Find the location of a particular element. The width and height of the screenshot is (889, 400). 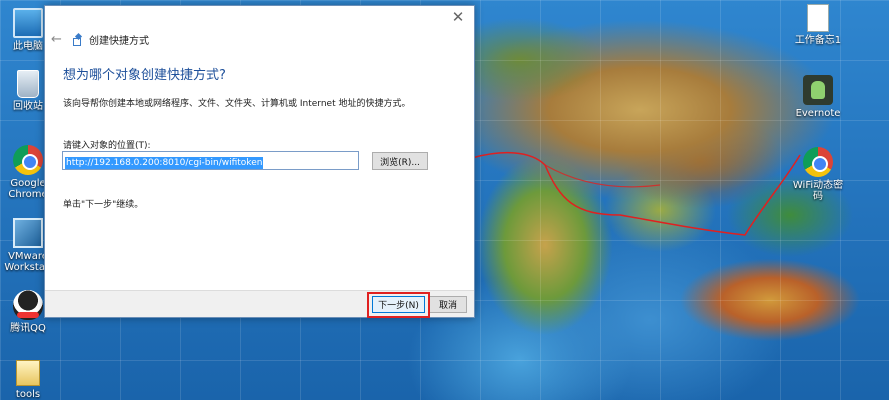

recycle-bin-icon is located at coordinates (28, 84).